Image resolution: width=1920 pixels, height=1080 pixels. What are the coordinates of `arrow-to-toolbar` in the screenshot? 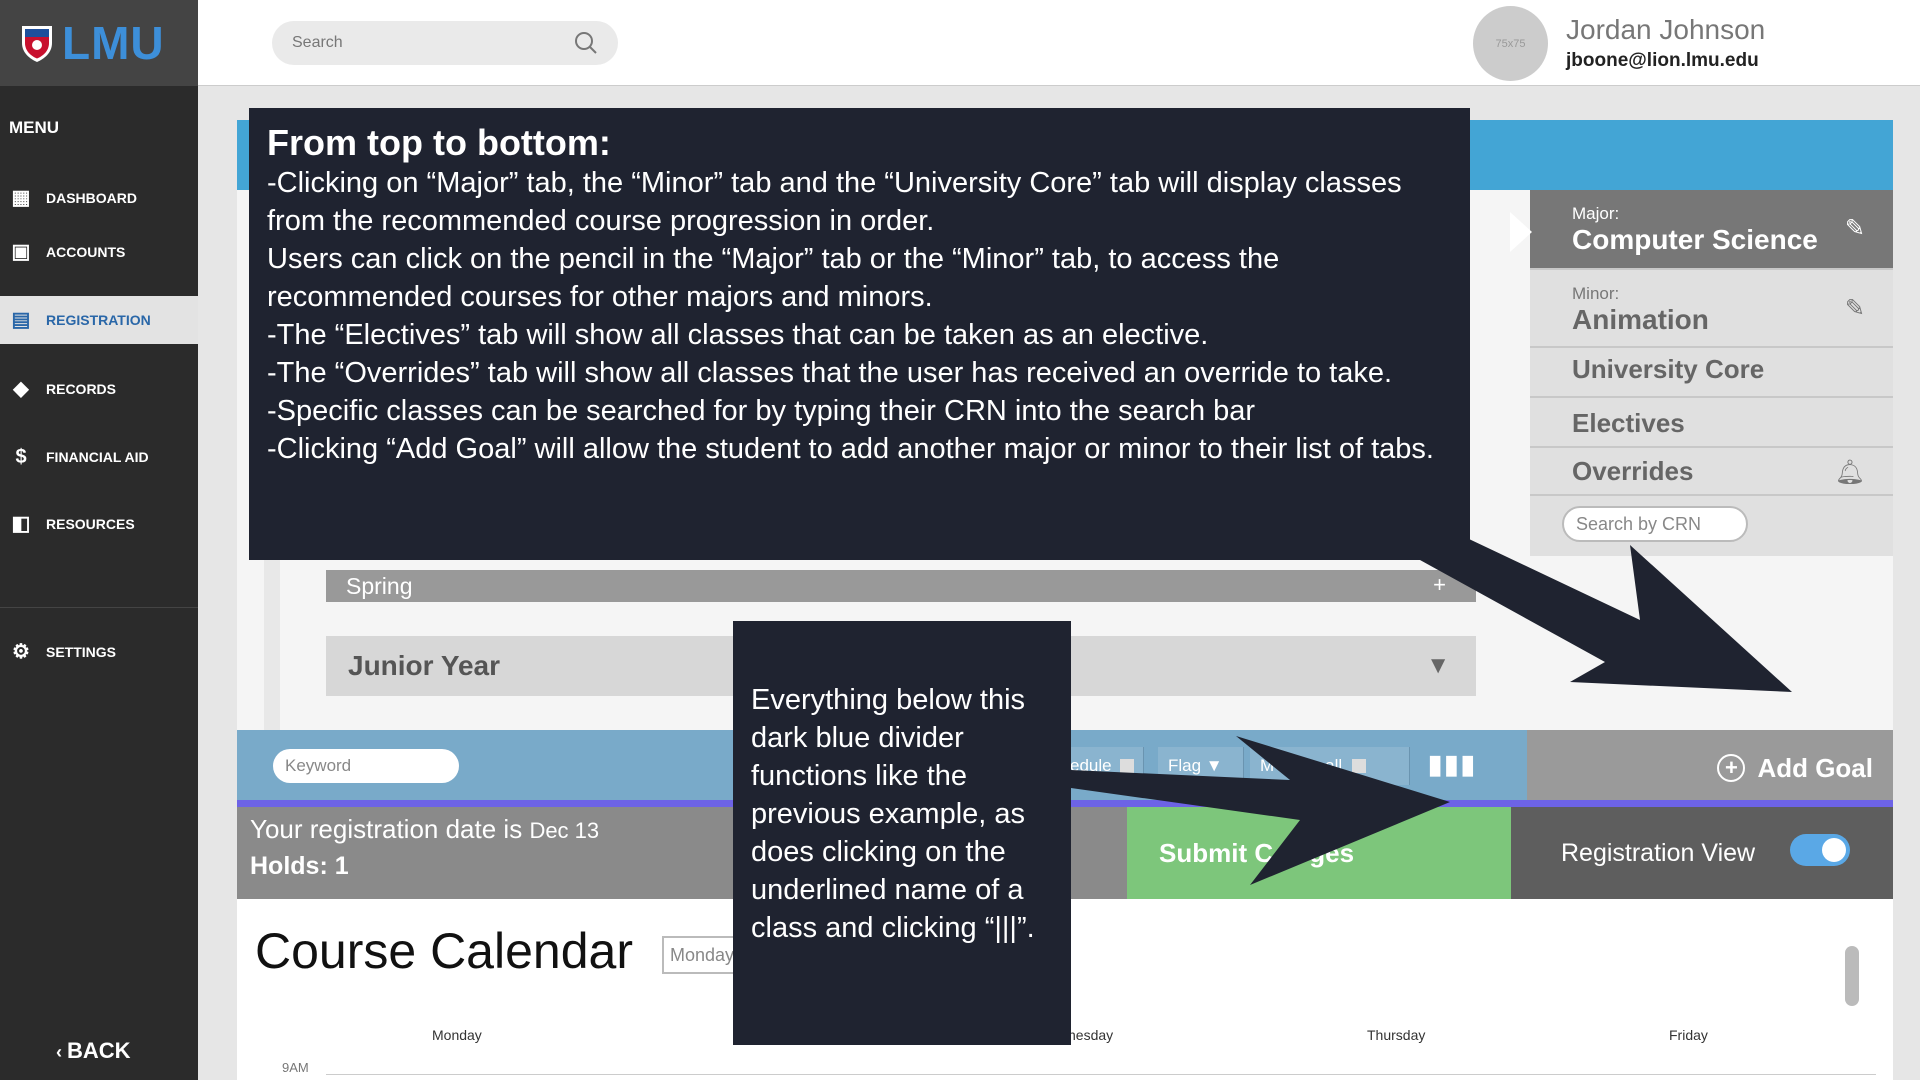 It's located at (1260, 810).